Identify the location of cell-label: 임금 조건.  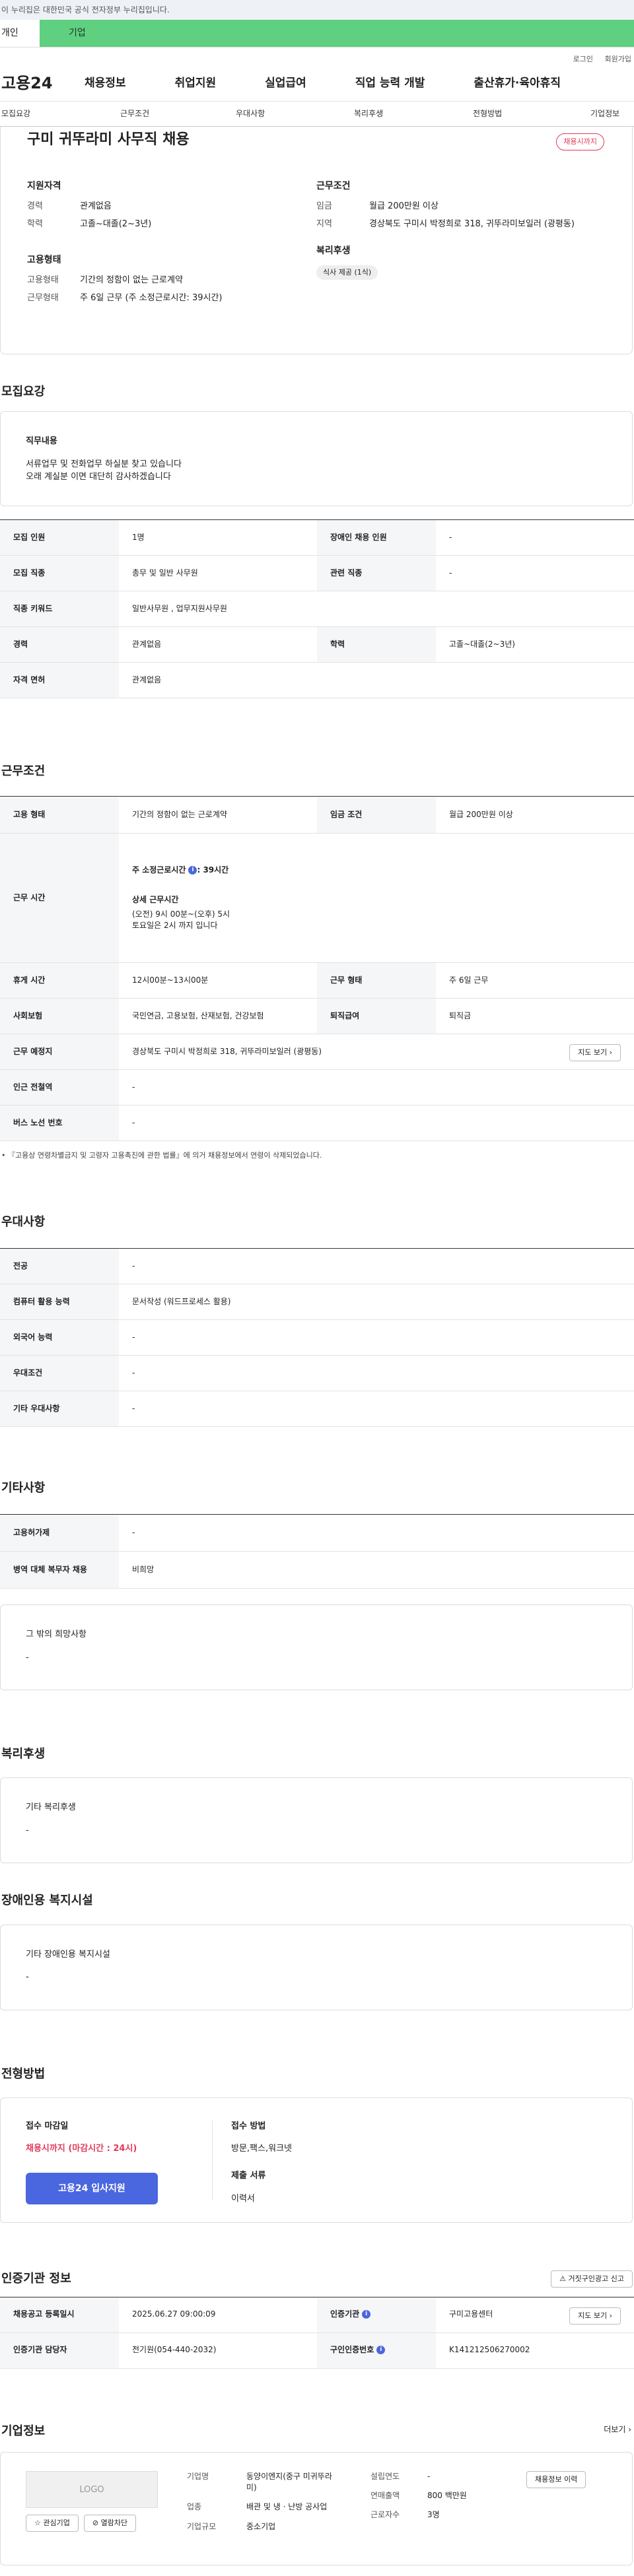
(376, 815).